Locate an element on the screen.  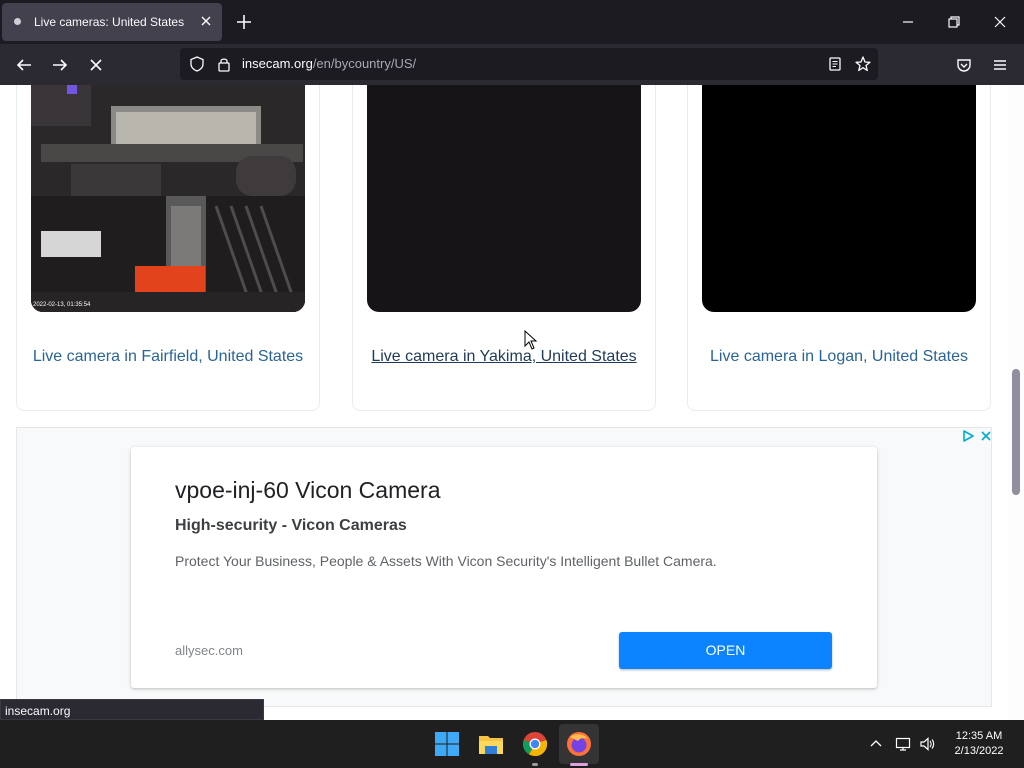
tracking-protection-shield-icon is located at coordinates (197, 64).